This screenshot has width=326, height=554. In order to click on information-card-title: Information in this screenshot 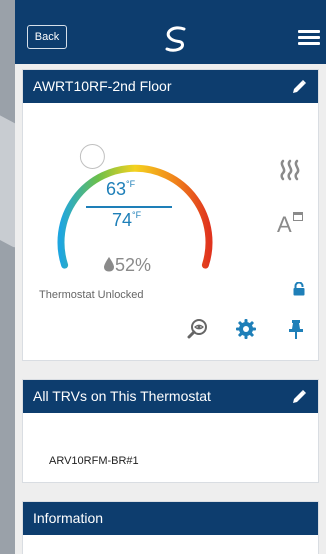, I will do `click(68, 518)`.